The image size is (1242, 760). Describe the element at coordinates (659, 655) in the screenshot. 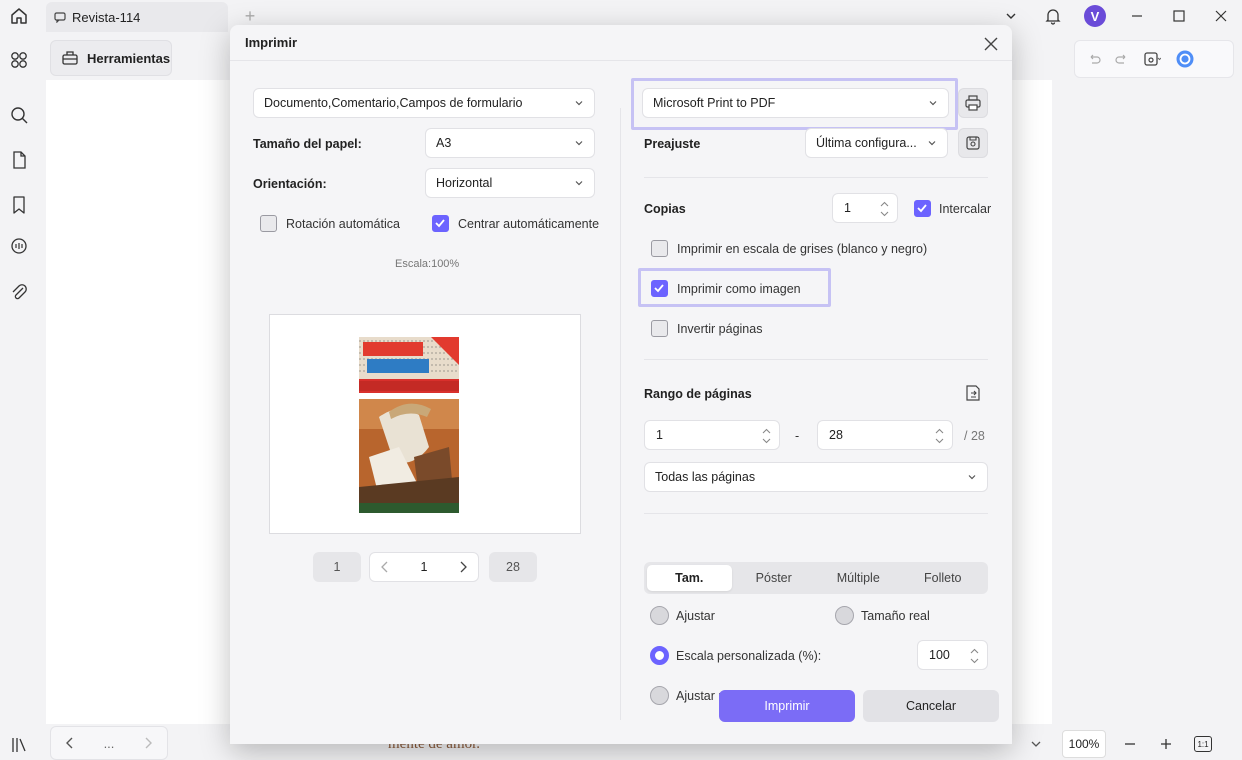

I see `custom-scale-radio` at that location.